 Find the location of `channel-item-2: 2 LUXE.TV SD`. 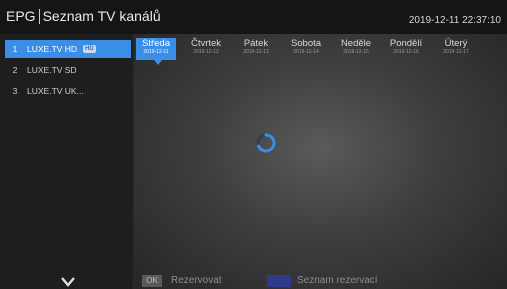

channel-item-2: 2 LUXE.TV SD is located at coordinates (68, 70).